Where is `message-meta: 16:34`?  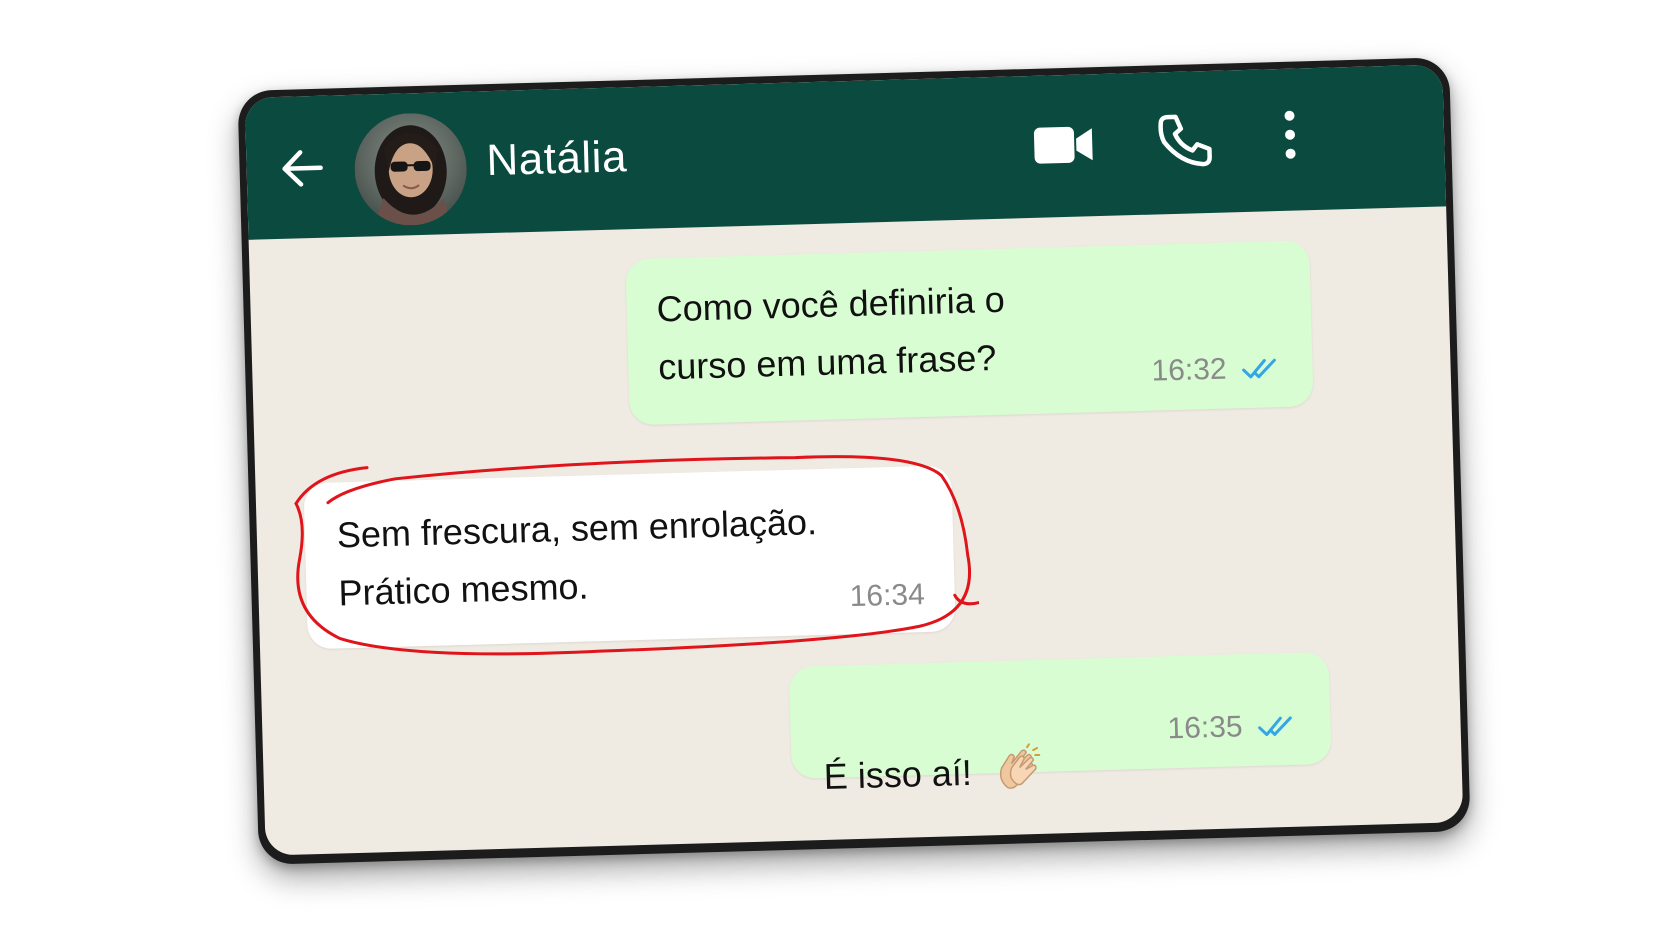
message-meta: 16:34 is located at coordinates (887, 596).